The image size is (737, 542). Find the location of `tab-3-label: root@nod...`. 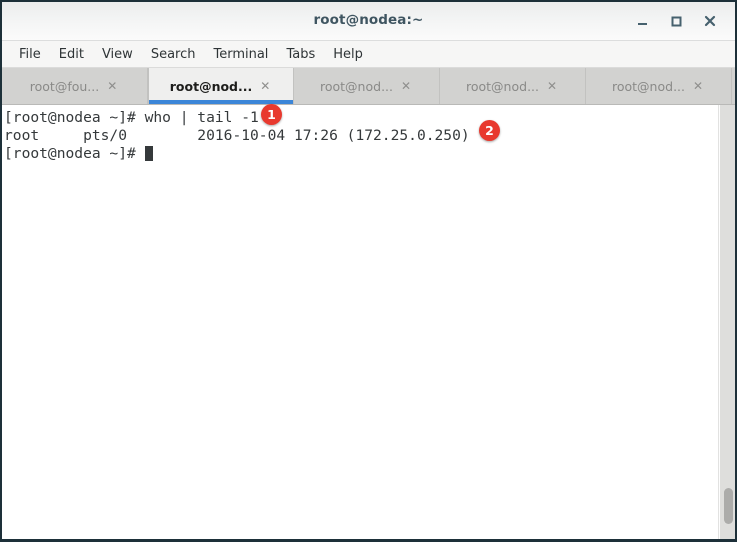

tab-3-label: root@nod... is located at coordinates (356, 86).